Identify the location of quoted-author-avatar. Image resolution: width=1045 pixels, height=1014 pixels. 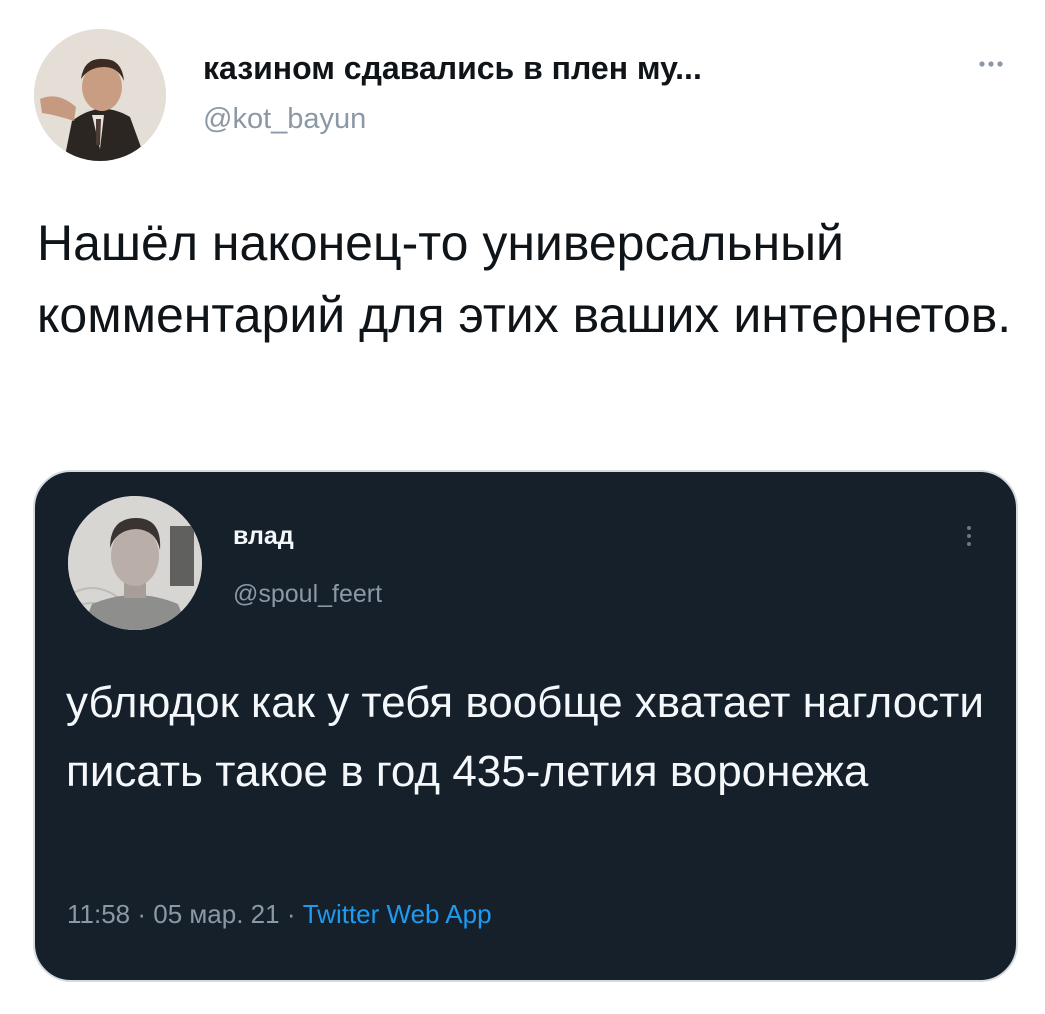
(135, 563).